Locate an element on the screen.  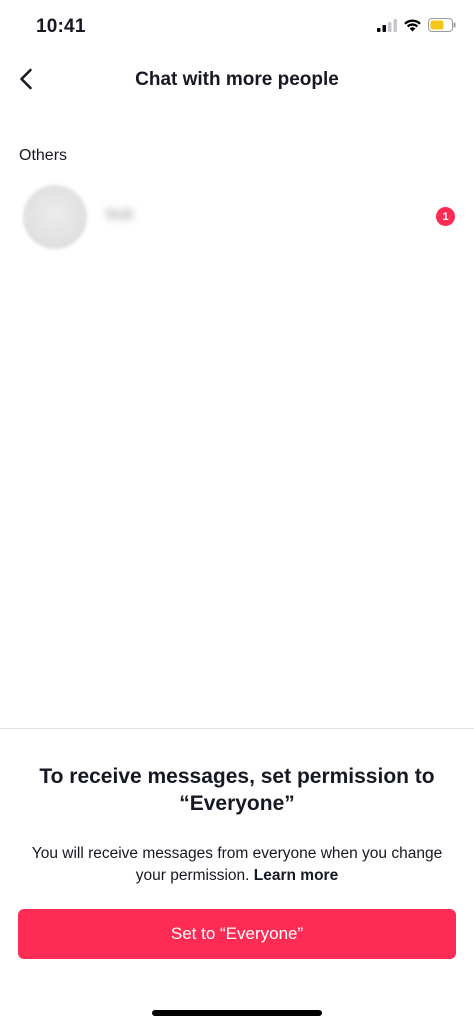
page-title: Chat with more people is located at coordinates (237, 79).